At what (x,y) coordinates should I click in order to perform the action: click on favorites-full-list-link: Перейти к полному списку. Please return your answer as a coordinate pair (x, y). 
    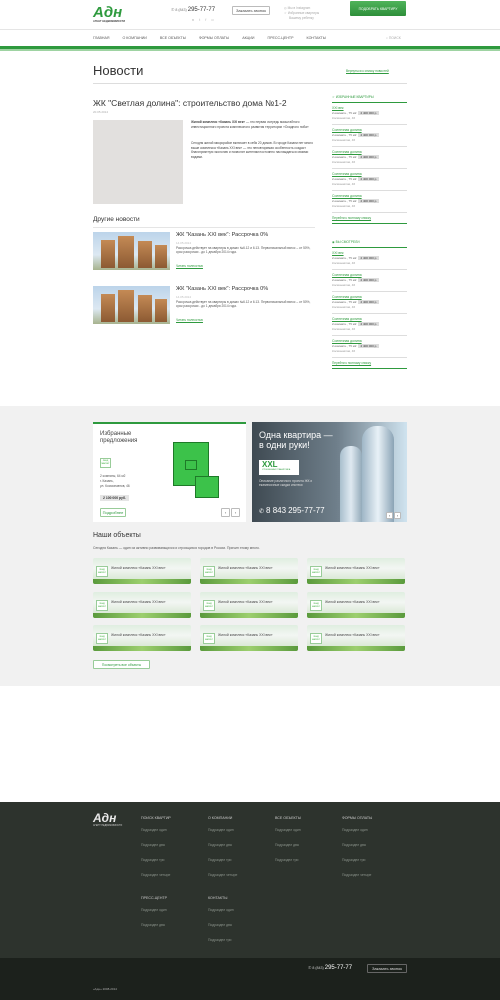
    Looking at the image, I should click on (369, 218).